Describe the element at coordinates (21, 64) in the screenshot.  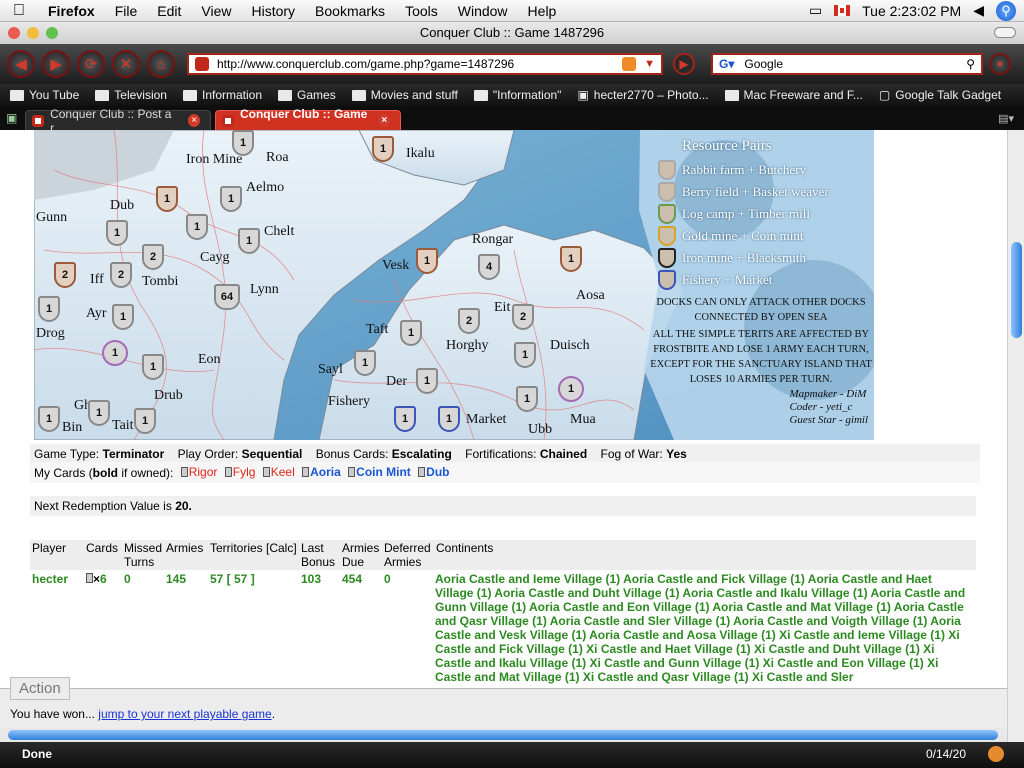
I see `back-button: ◀` at that location.